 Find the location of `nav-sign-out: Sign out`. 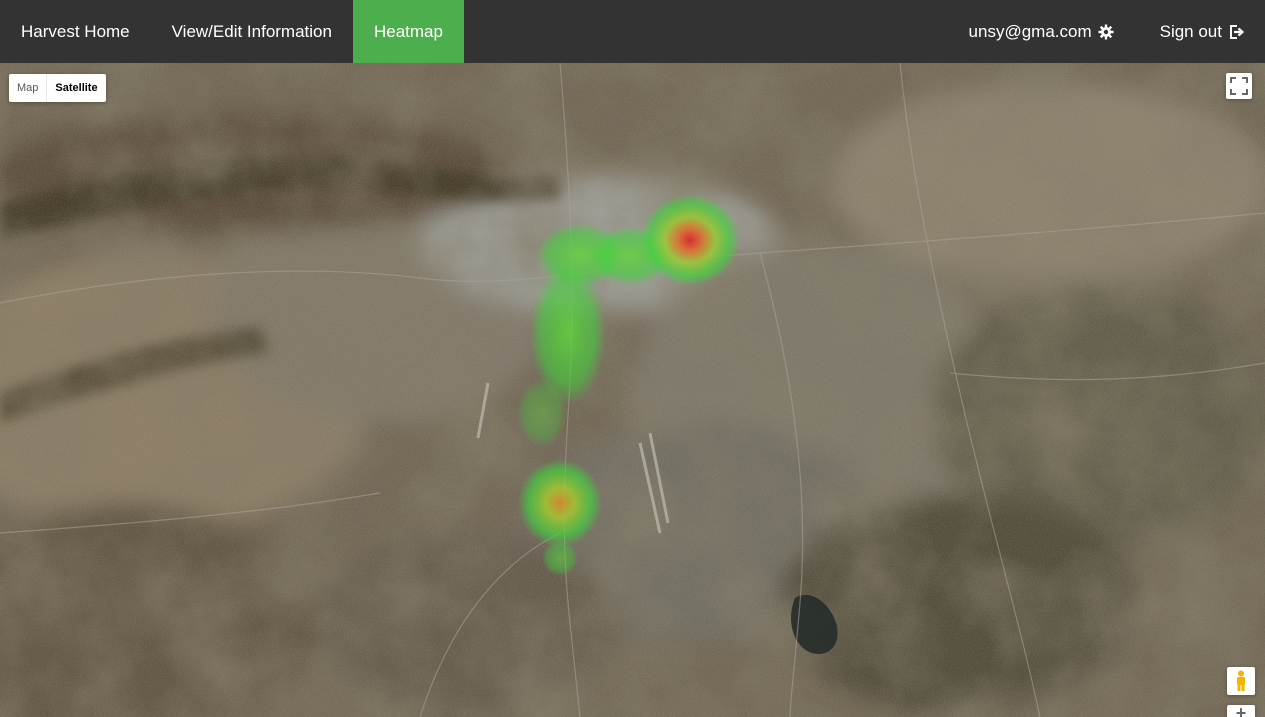

nav-sign-out: Sign out is located at coordinates (1200, 31).